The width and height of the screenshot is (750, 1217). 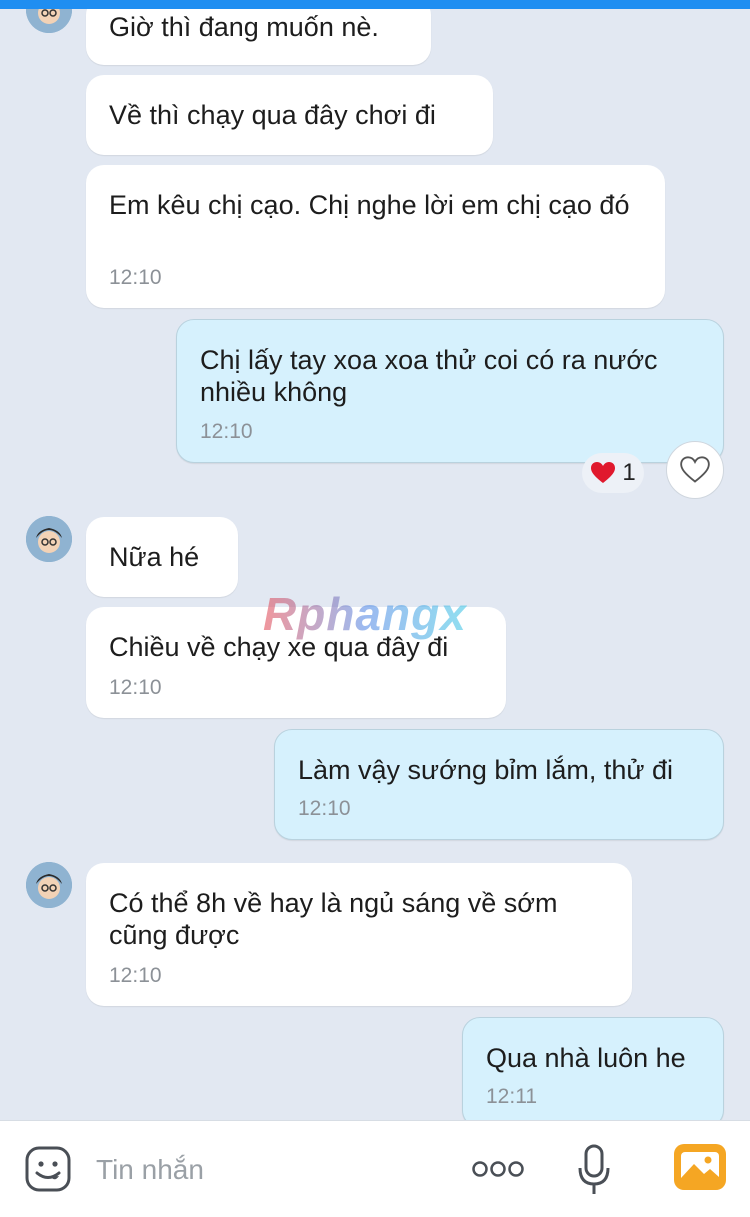 What do you see at coordinates (150, 1170) in the screenshot?
I see `message-input: Tin nhắn` at bounding box center [150, 1170].